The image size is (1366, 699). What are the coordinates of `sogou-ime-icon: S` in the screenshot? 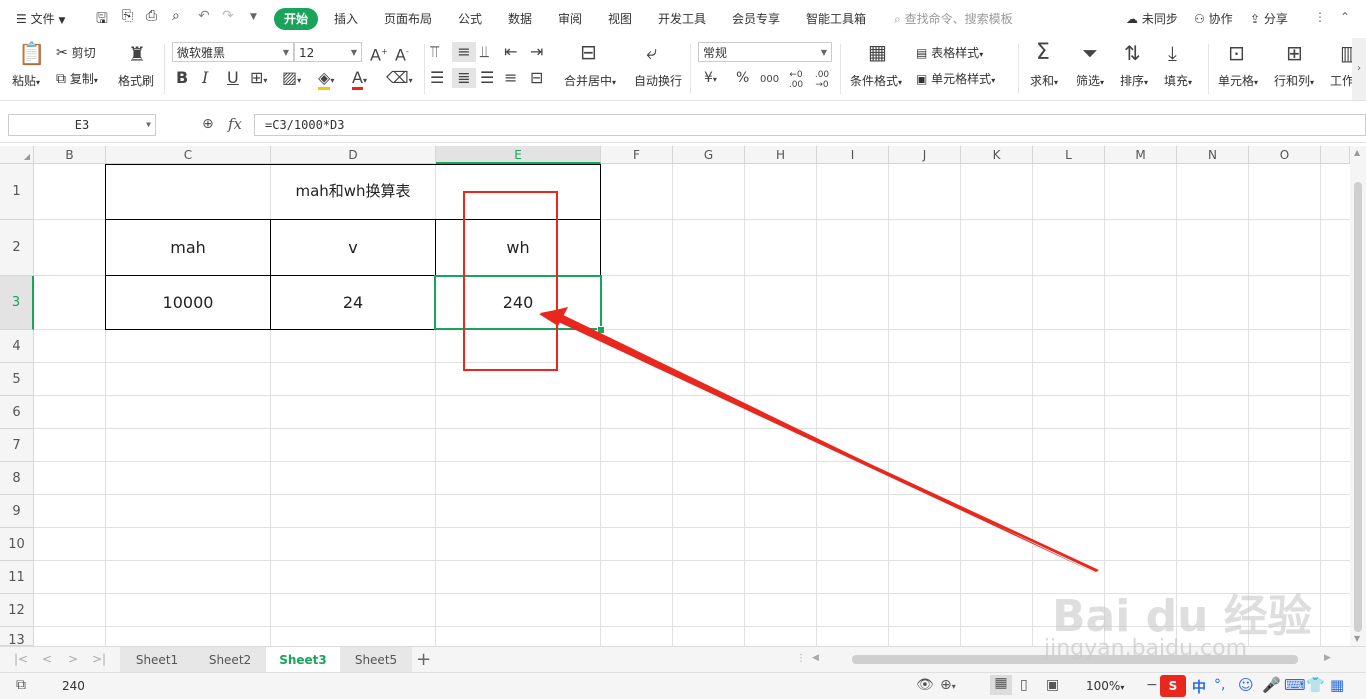 It's located at (1173, 686).